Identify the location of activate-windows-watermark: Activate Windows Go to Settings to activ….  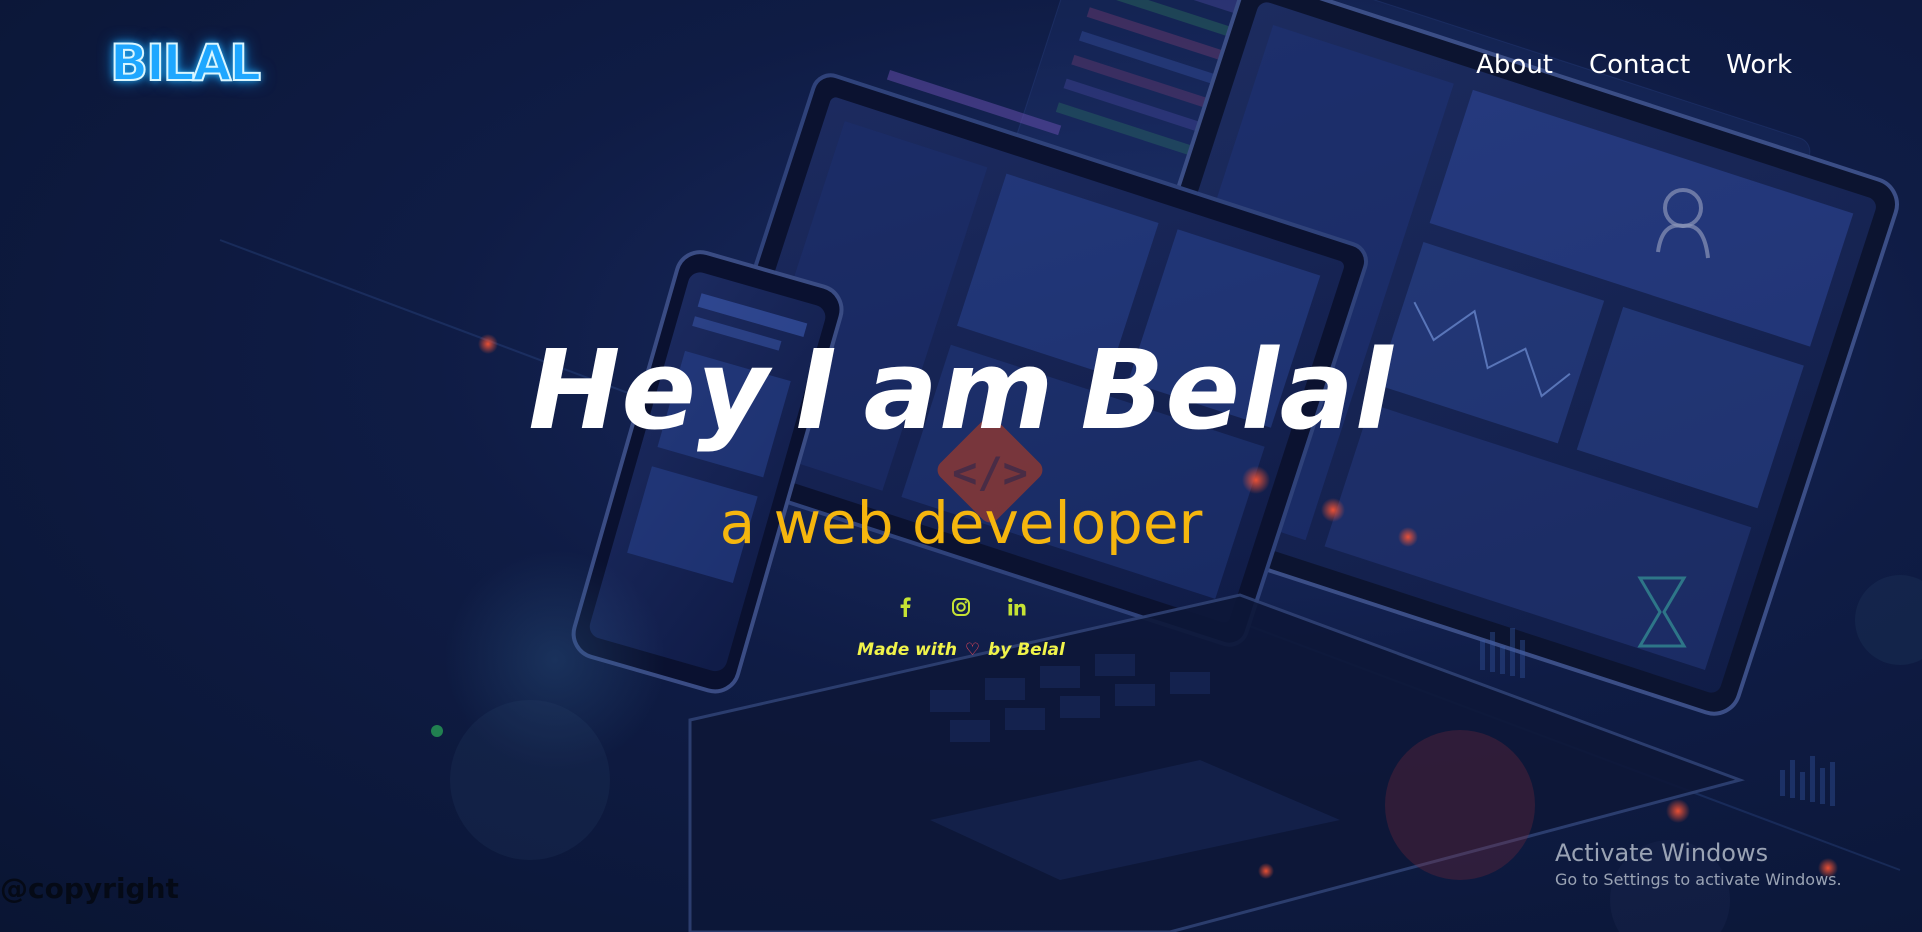
(1698, 865).